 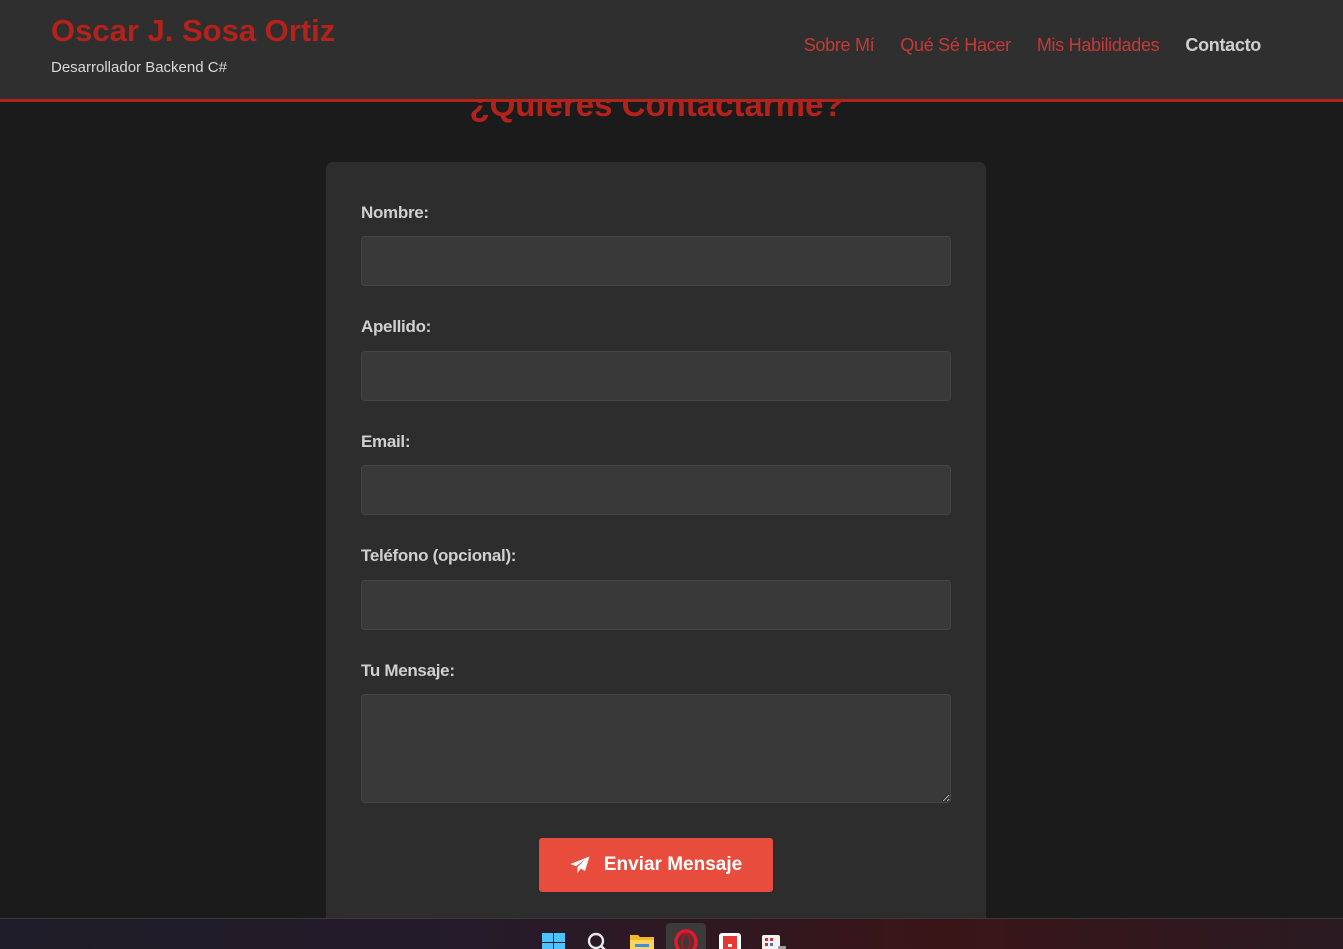 I want to click on nav-link-contacto: Contacto, so click(x=1223, y=45).